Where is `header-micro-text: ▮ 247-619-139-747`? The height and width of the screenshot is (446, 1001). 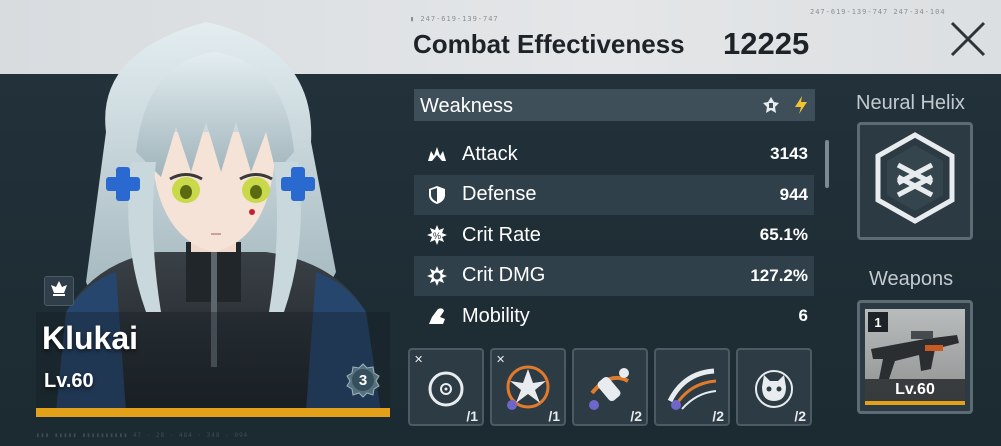
header-micro-text: ▮ 247-619-139-747 is located at coordinates (454, 19).